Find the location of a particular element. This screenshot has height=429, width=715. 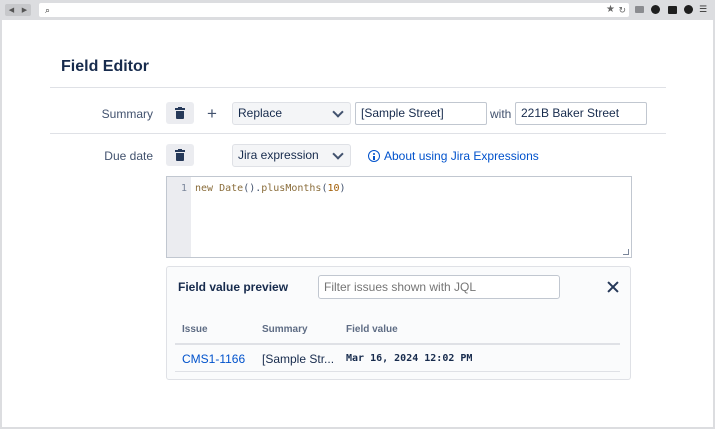

profile-icon is located at coordinates (688, 9).